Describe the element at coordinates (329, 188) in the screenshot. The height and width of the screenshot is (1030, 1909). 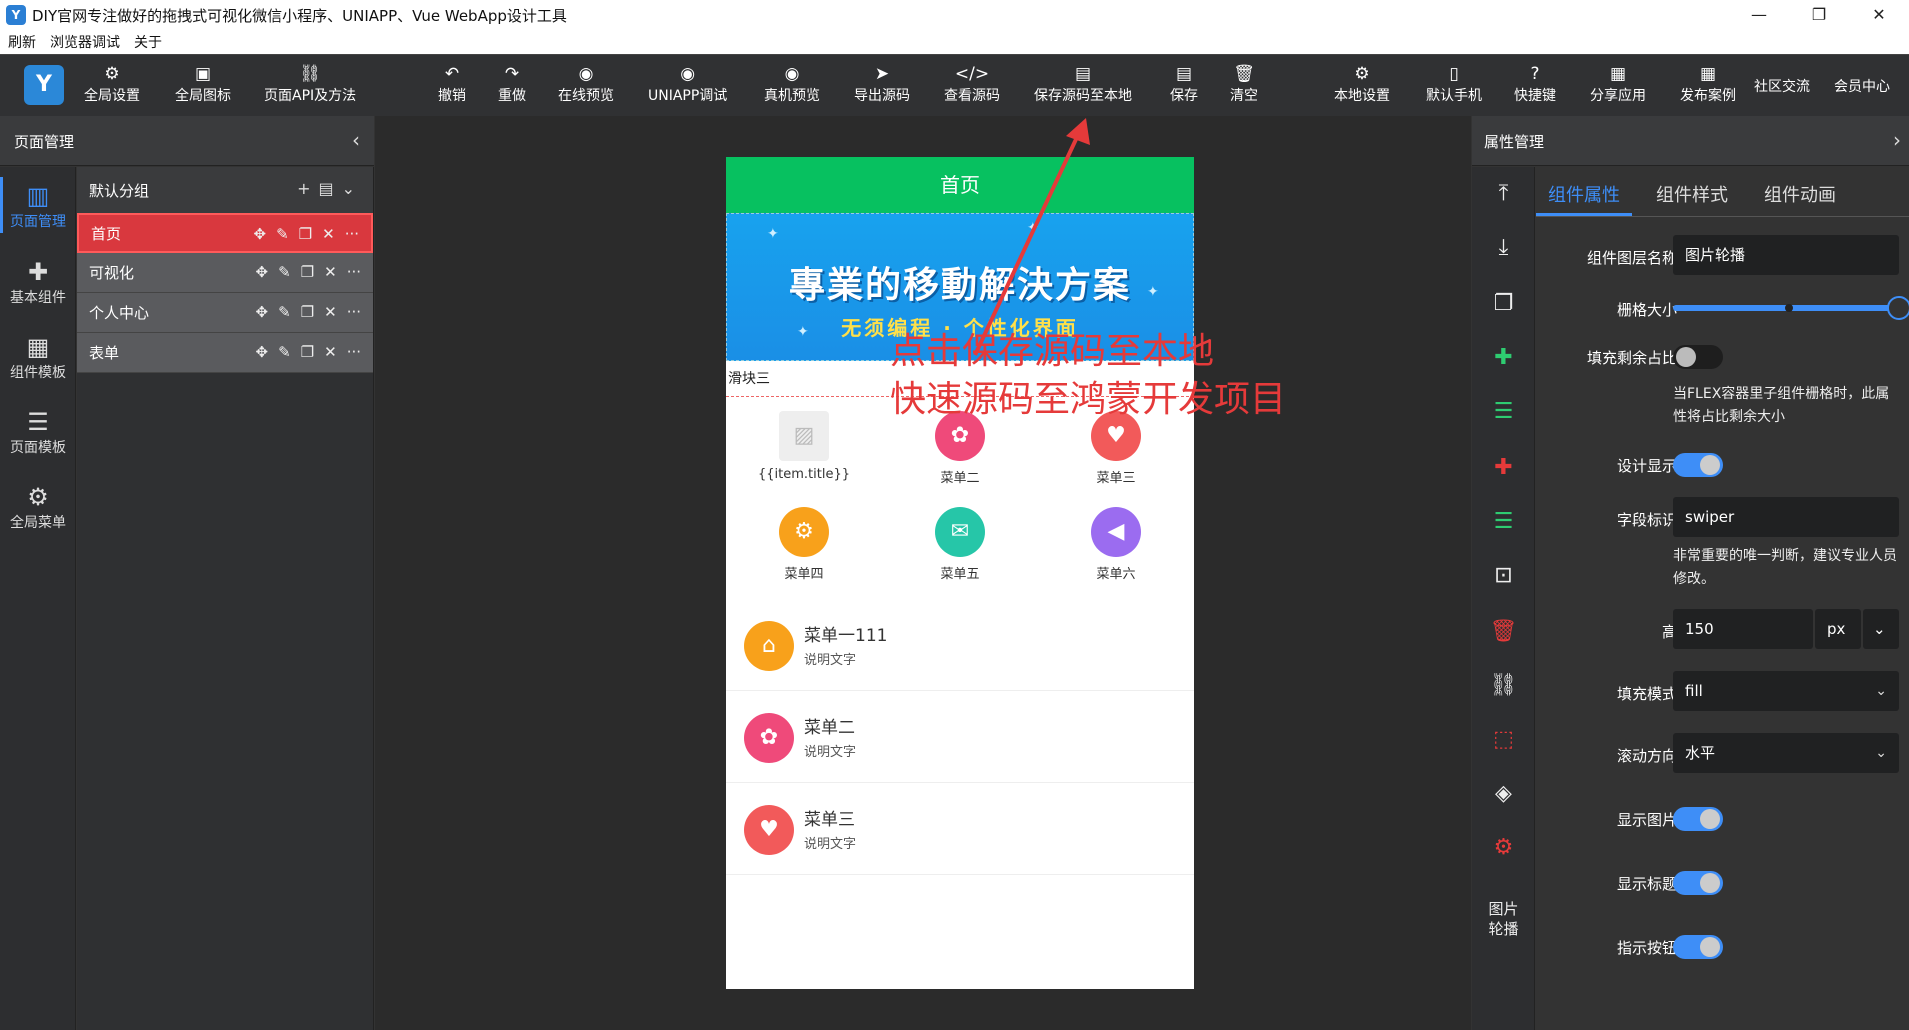
I see `edit-list-icon: ▤` at that location.